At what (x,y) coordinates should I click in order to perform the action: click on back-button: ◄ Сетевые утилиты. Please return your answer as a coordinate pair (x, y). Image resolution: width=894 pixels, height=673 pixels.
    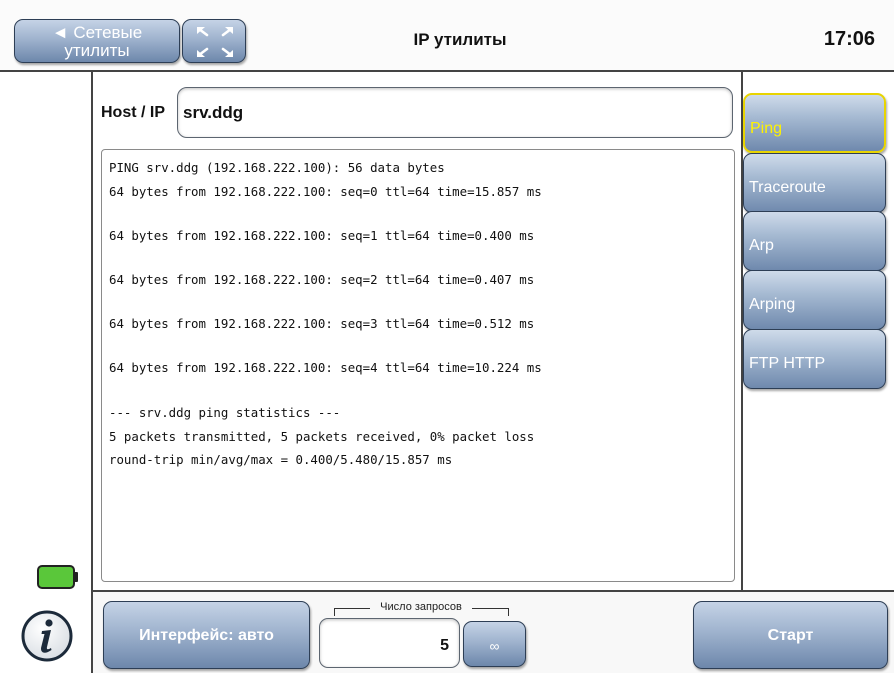
    Looking at the image, I should click on (97, 41).